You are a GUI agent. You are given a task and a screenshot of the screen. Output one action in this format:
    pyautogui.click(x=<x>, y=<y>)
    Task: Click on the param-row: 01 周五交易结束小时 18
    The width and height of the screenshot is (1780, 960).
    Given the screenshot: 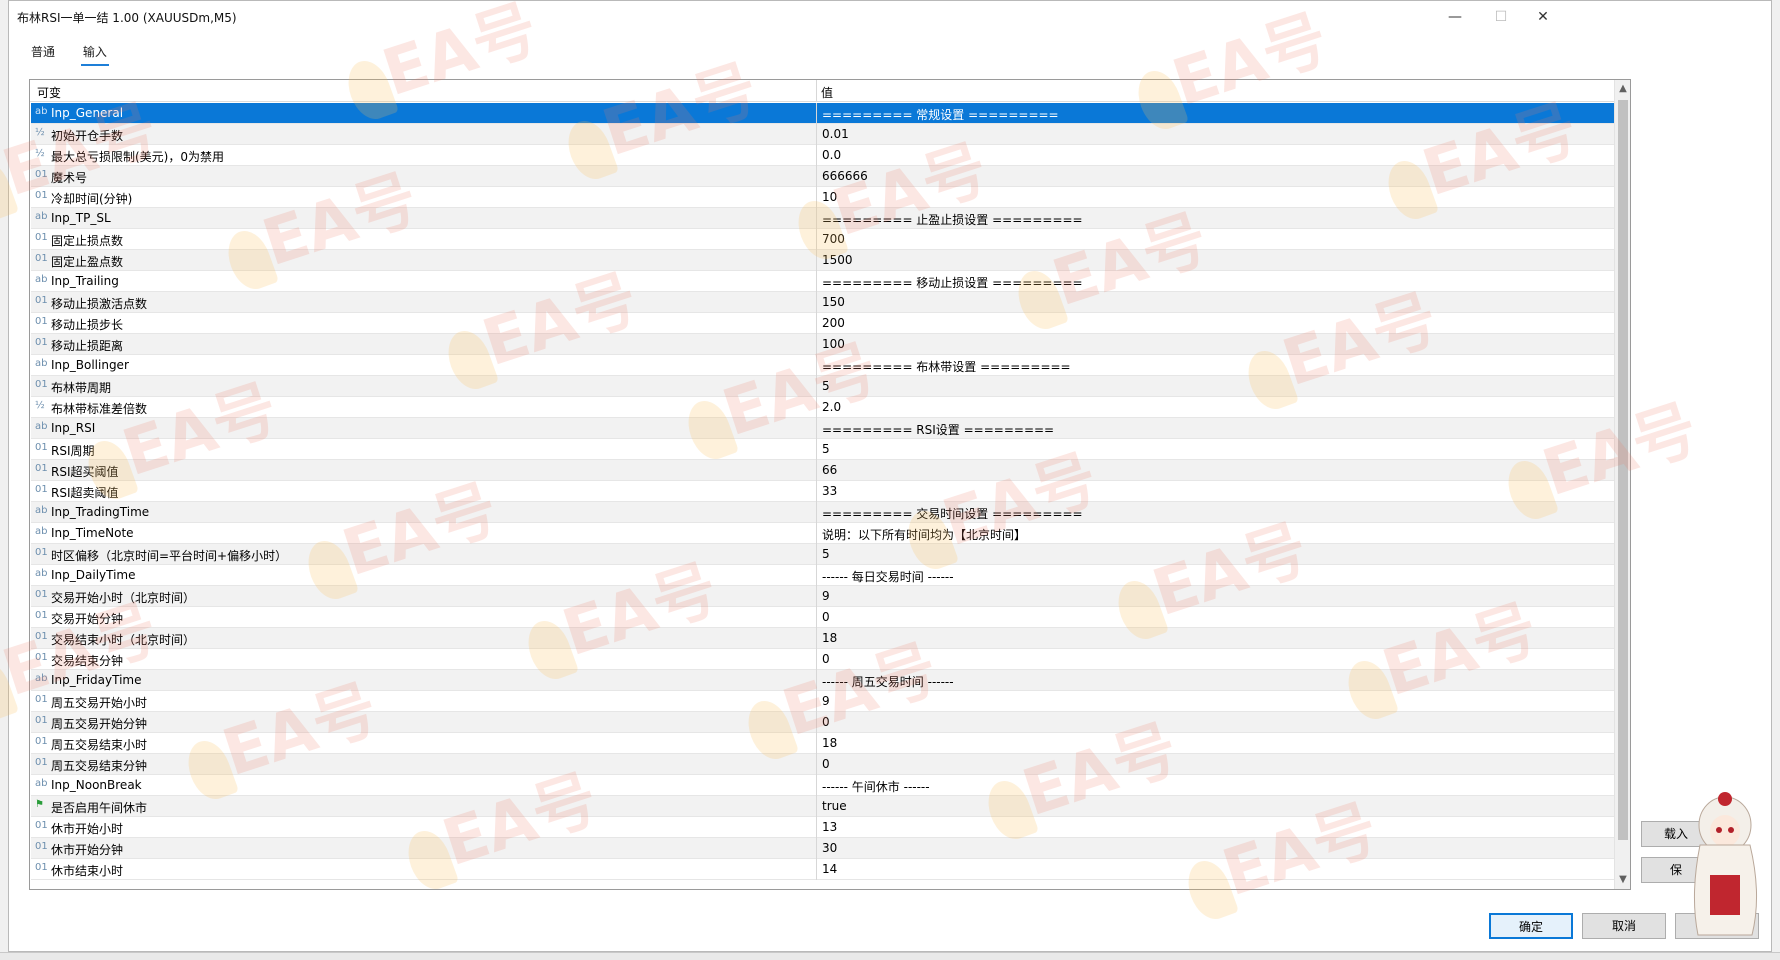 What is the action you would take?
    pyautogui.click(x=822, y=743)
    